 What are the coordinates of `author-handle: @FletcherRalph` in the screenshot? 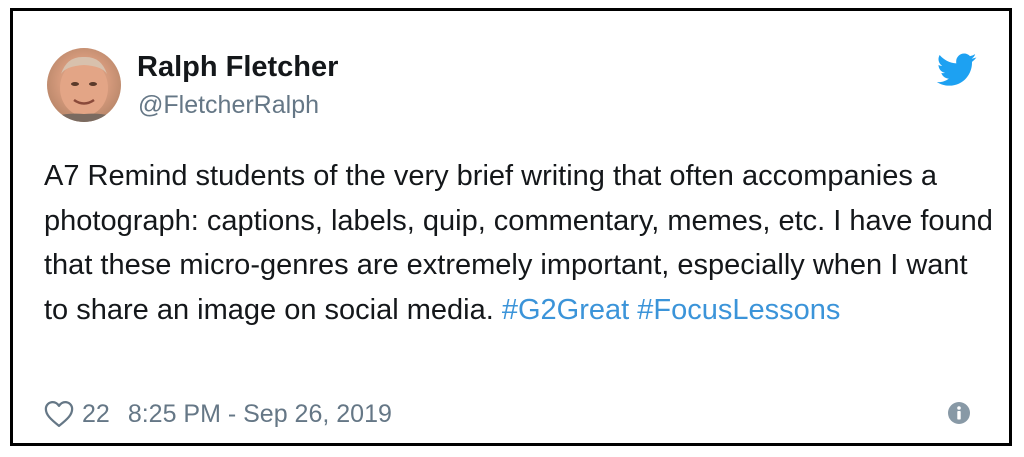 It's located at (228, 105).